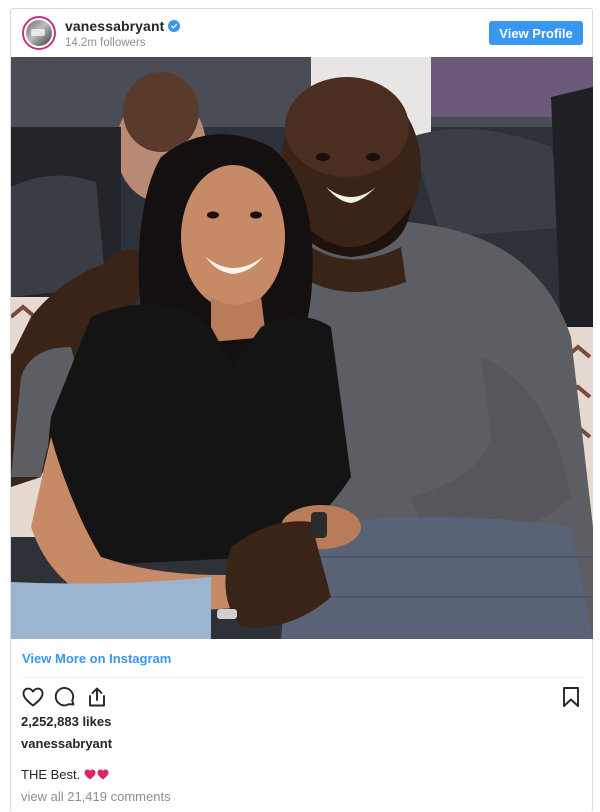 This screenshot has width=600, height=812. Describe the element at coordinates (571, 697) in the screenshot. I see `bookmark-icon` at that location.